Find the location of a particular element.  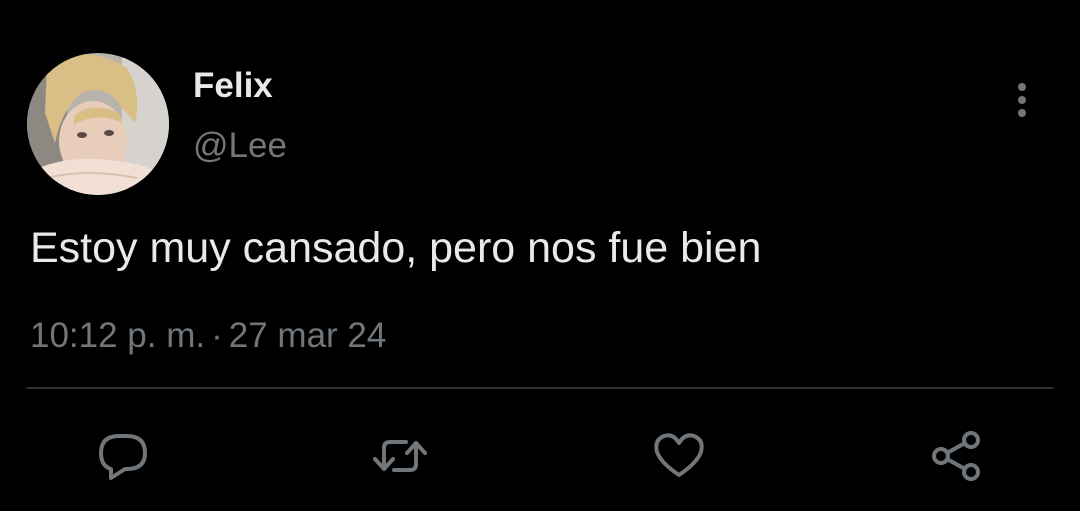

avatar-image is located at coordinates (98, 124).